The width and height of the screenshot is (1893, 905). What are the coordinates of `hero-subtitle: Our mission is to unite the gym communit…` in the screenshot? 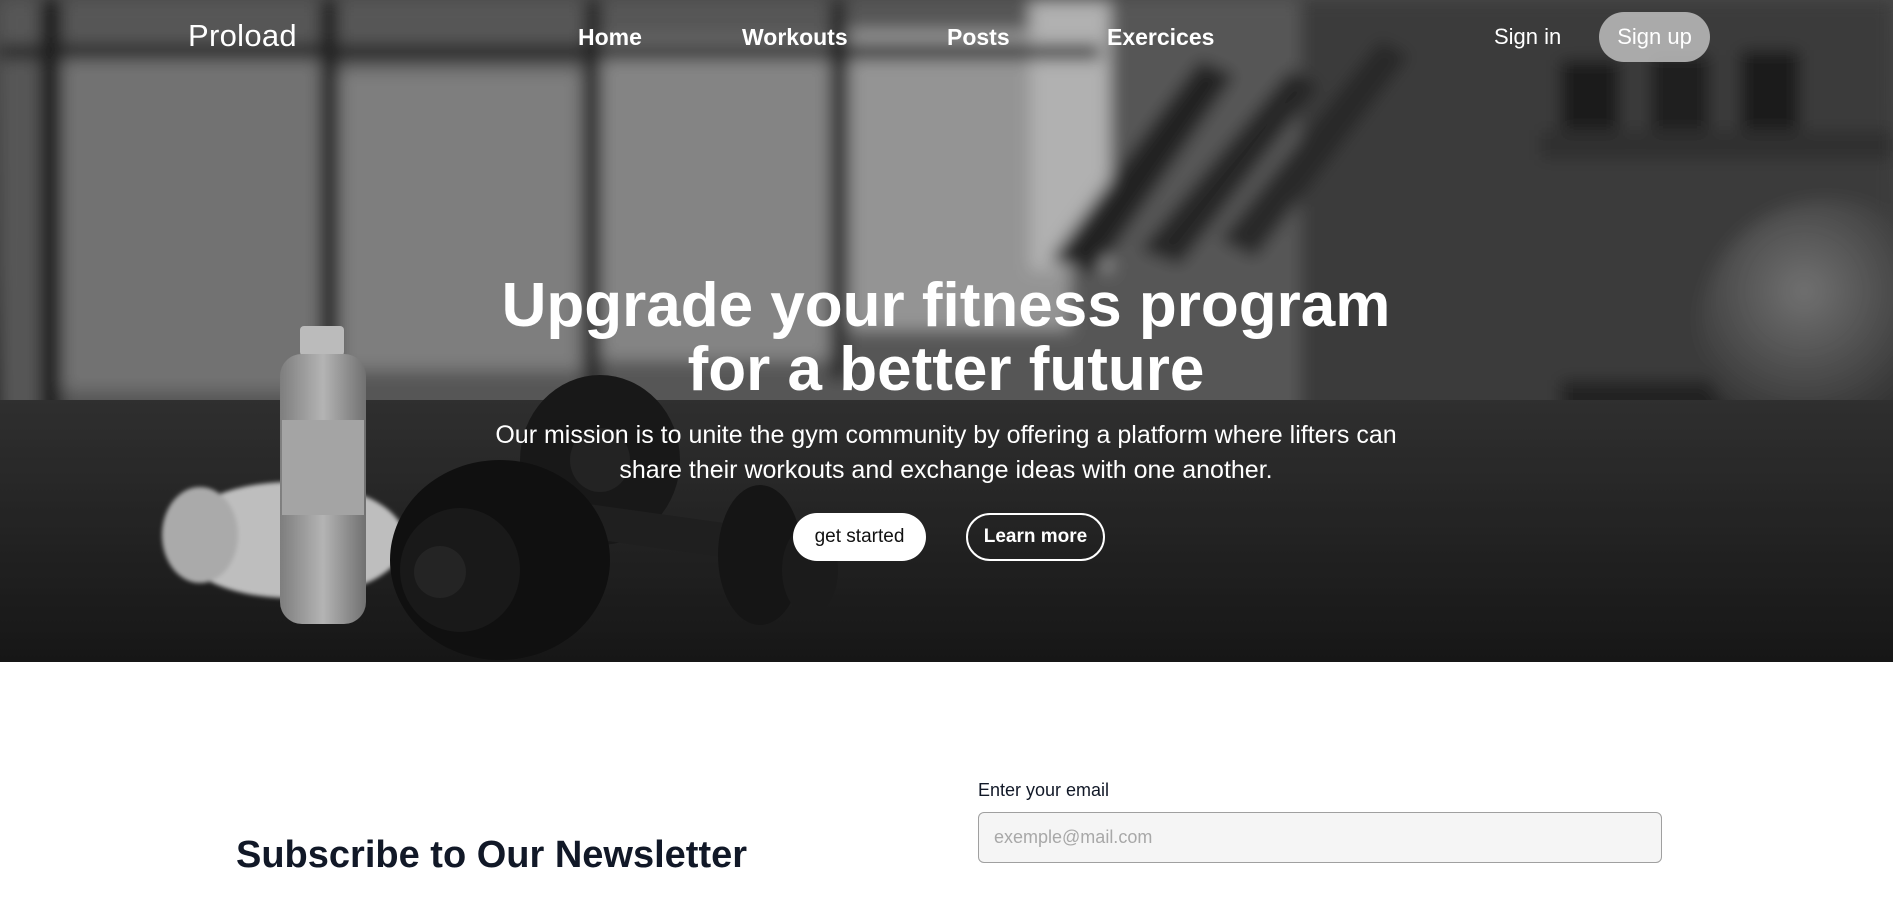 It's located at (946, 453).